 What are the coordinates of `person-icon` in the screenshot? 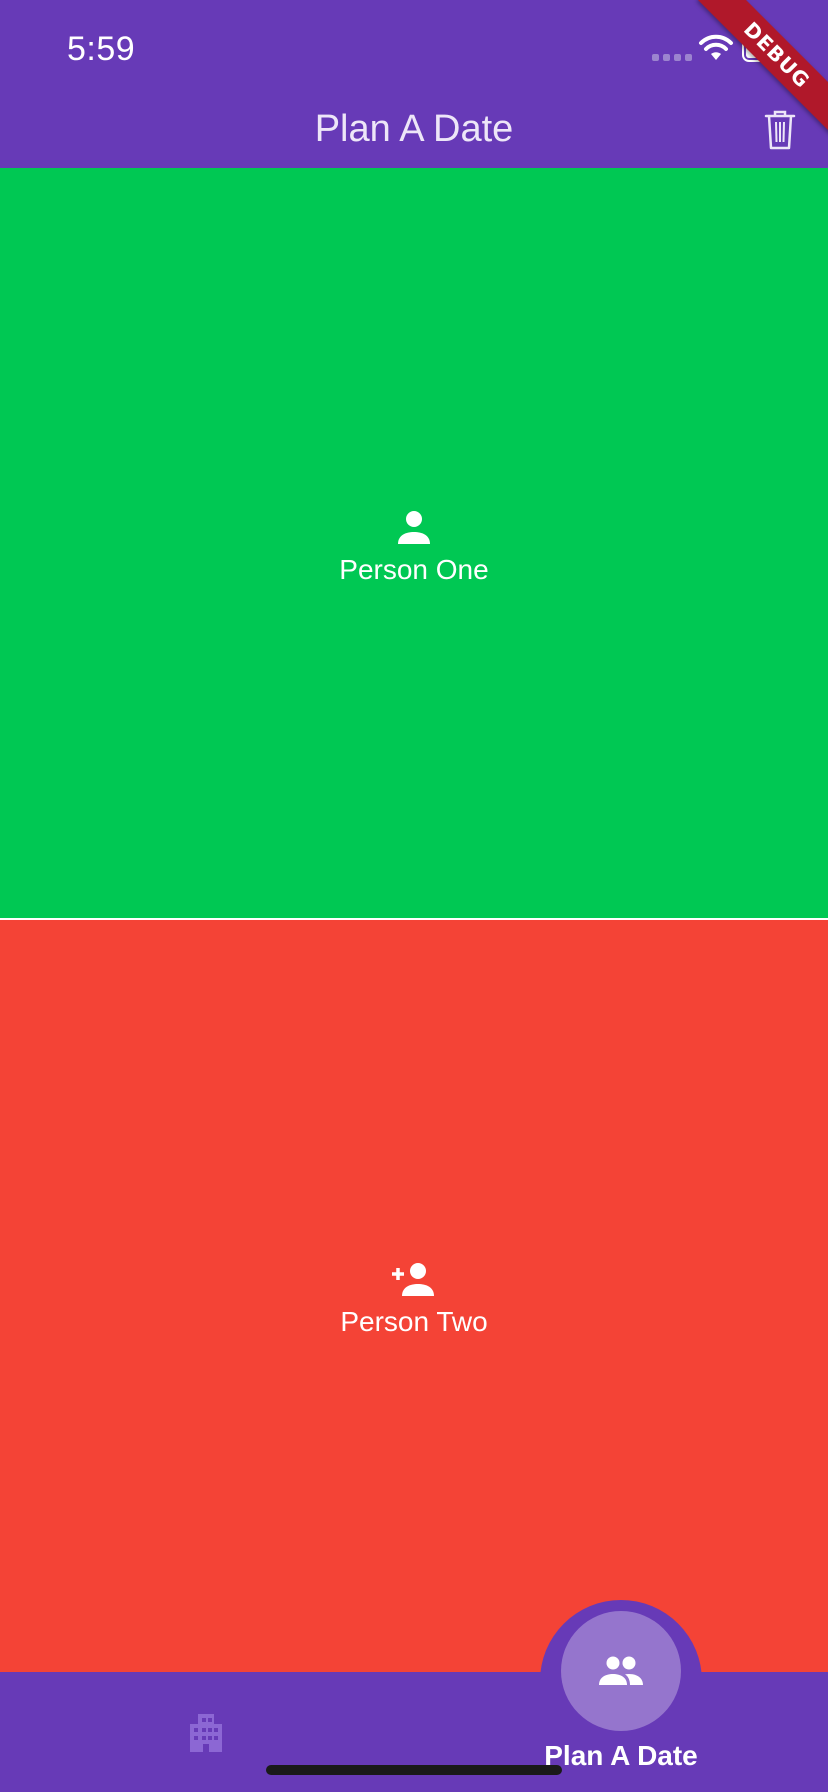 It's located at (414, 527).